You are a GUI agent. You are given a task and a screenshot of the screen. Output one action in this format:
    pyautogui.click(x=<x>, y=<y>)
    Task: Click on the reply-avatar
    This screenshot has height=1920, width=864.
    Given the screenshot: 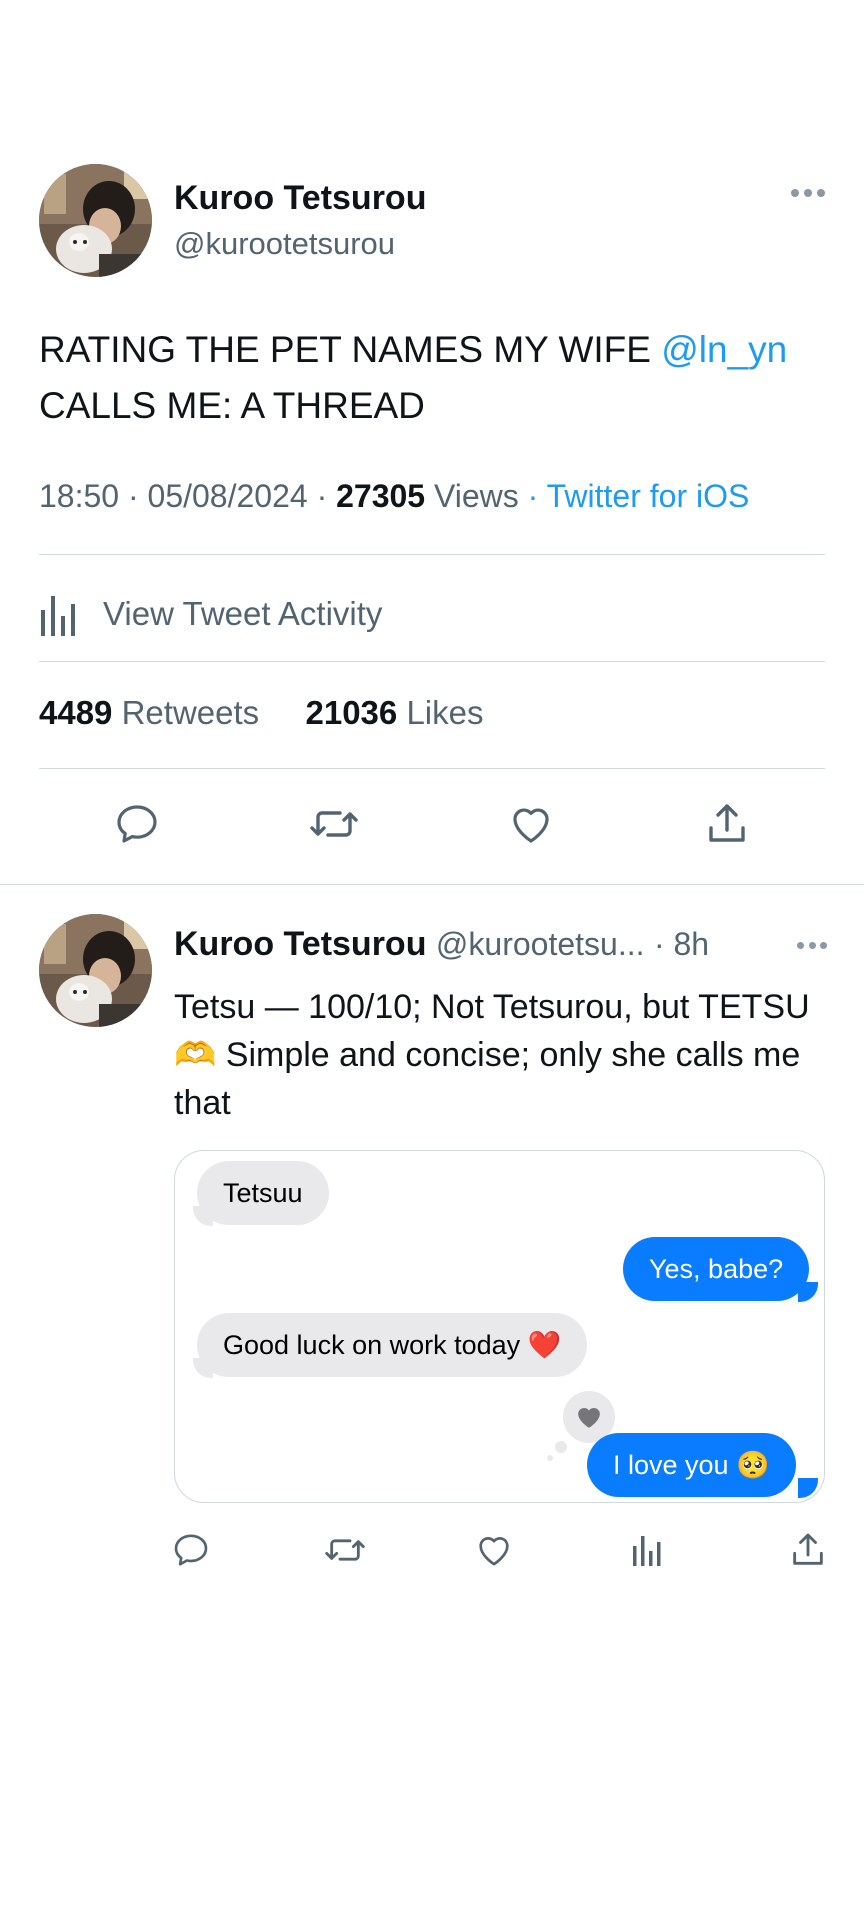 What is the action you would take?
    pyautogui.click(x=95, y=970)
    